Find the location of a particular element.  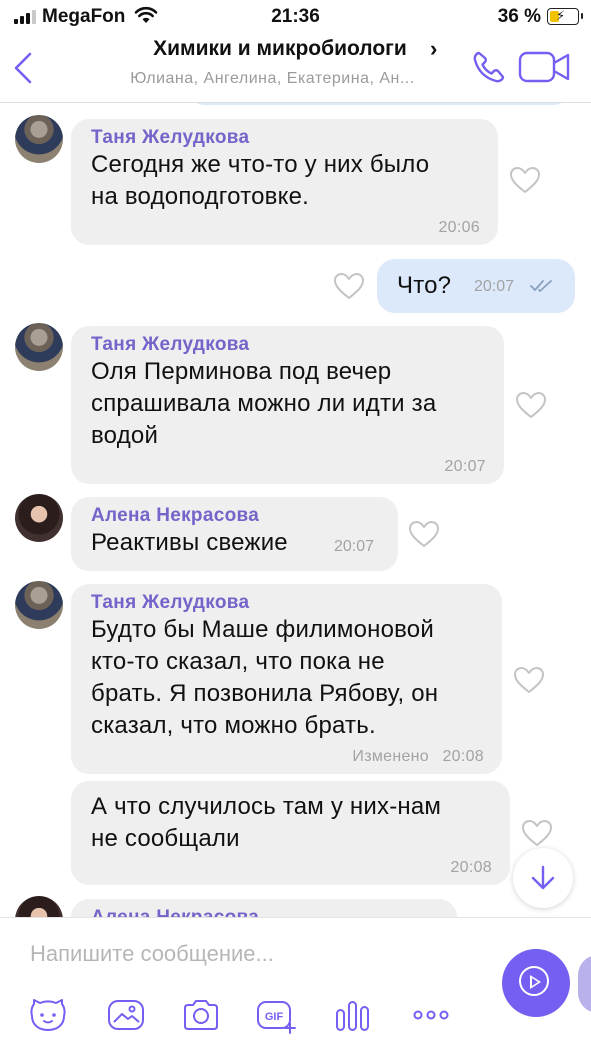

battery-percent: 36 % is located at coordinates (519, 16).